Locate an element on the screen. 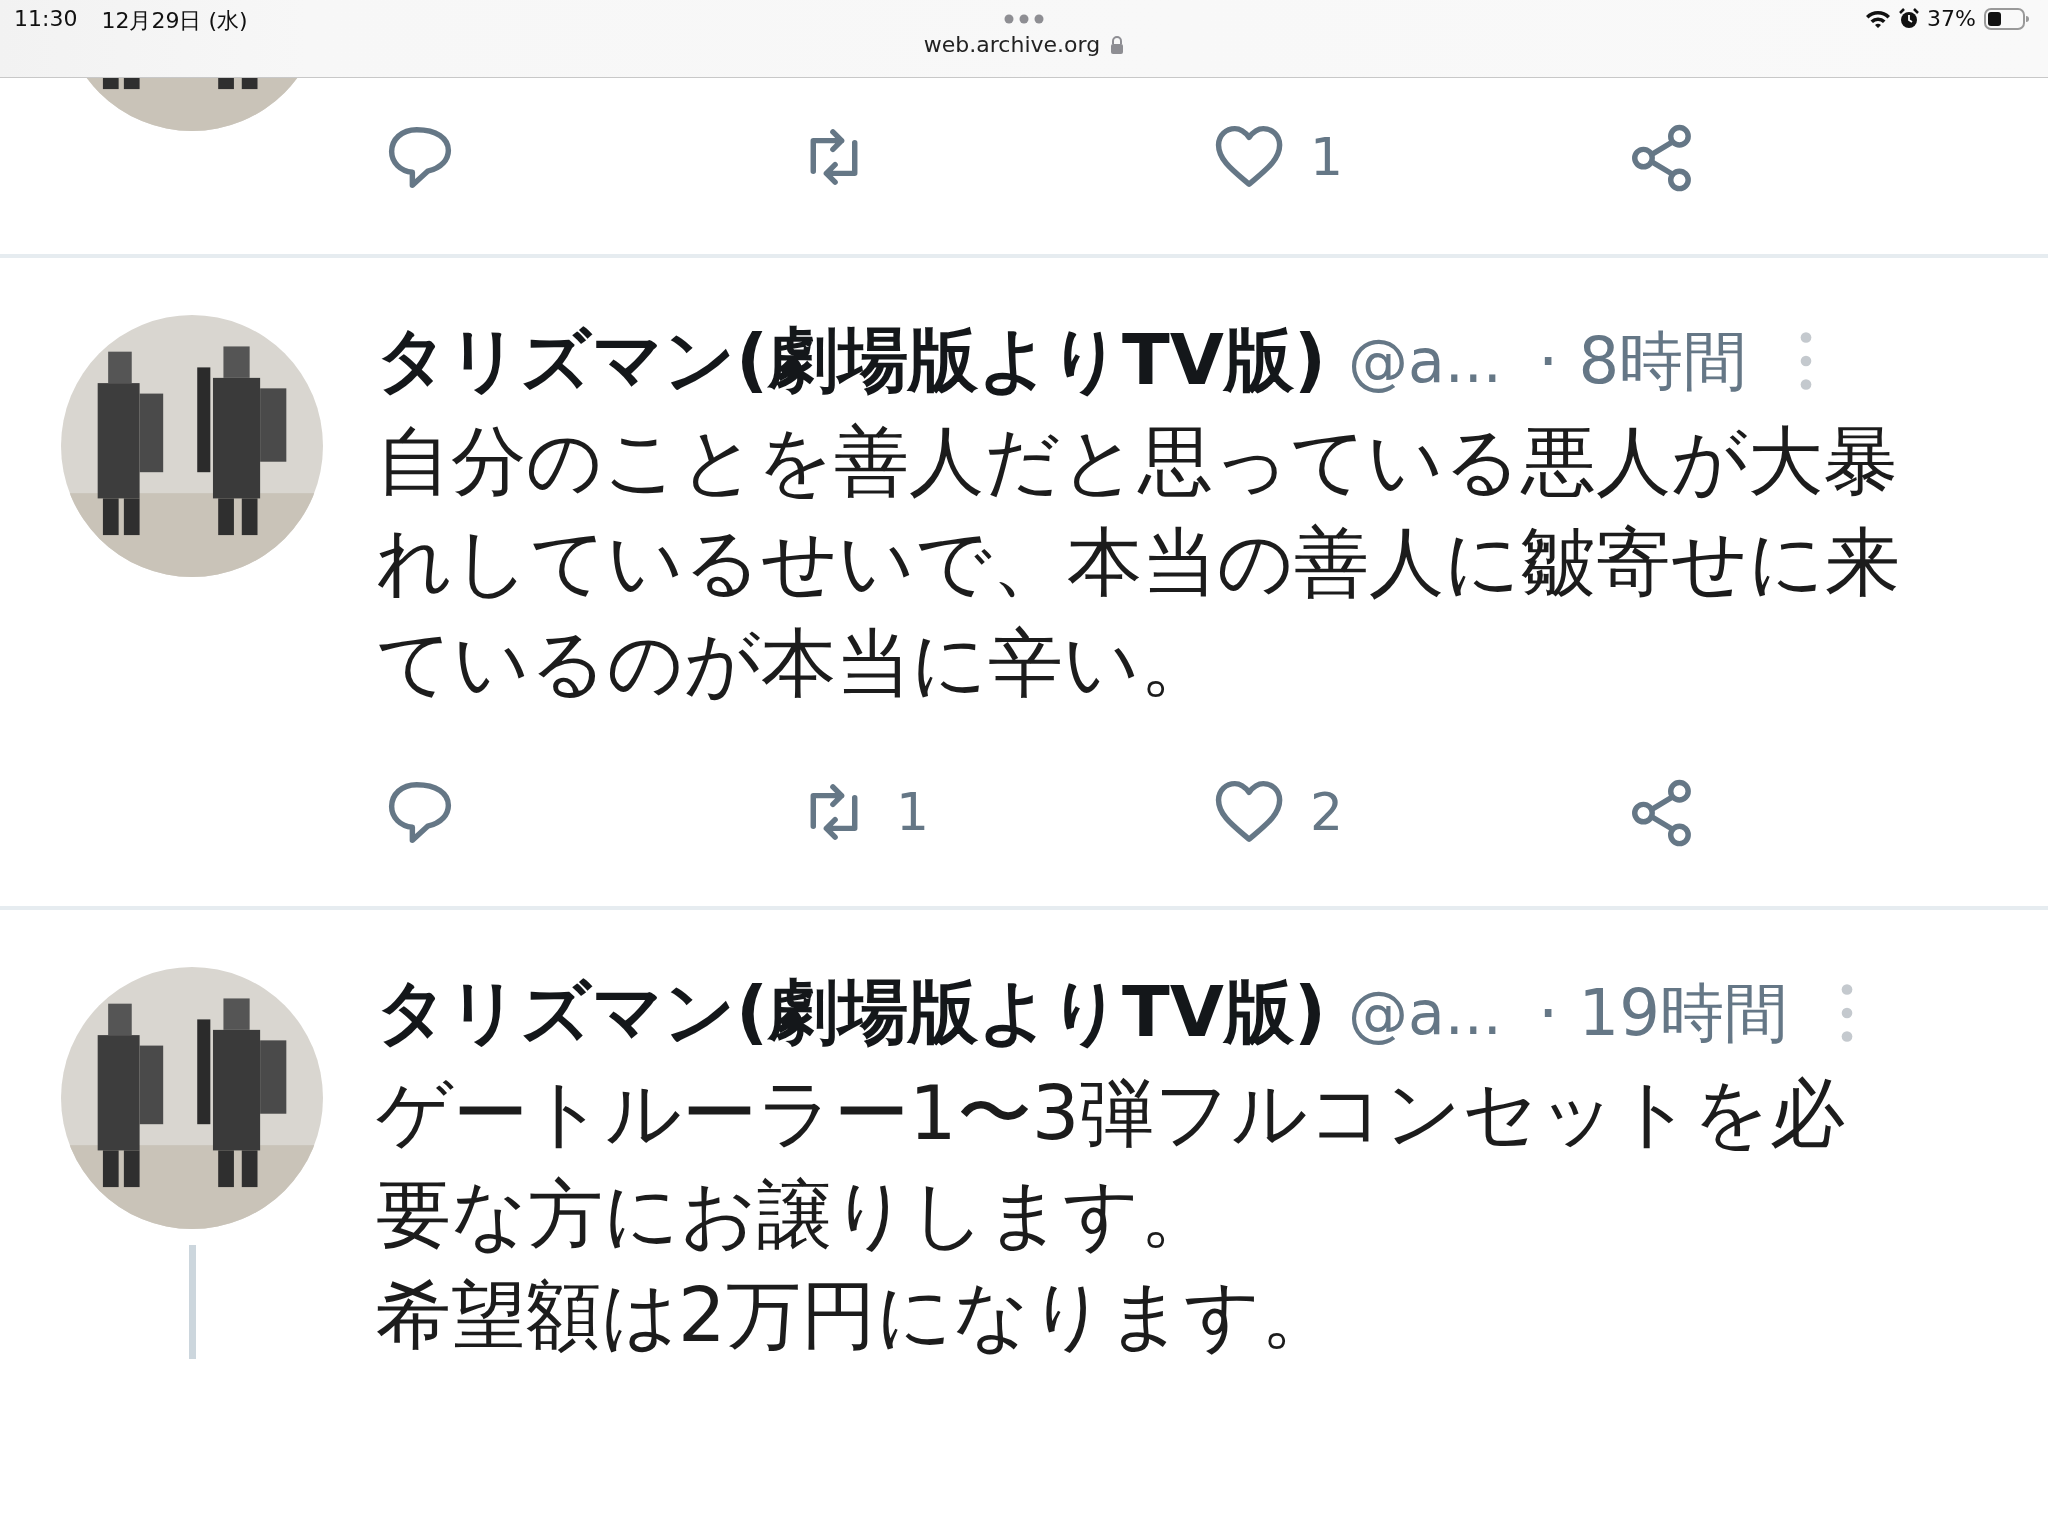  clock-time: 11:30 is located at coordinates (46, 19).